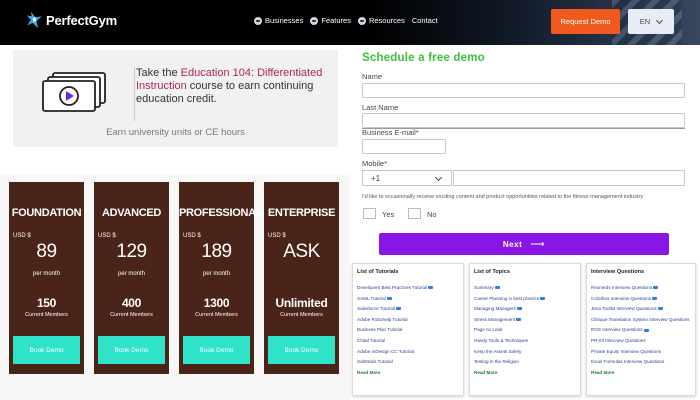 The width and height of the screenshot is (700, 400). What do you see at coordinates (330, 20) in the screenshot?
I see `nav-item-features: Features` at bounding box center [330, 20].